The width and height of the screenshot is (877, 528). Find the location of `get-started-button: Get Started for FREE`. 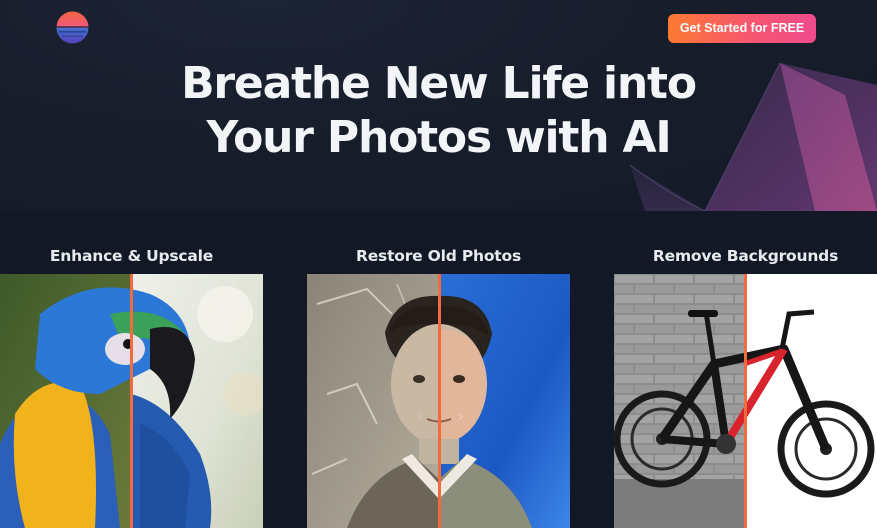

get-started-button: Get Started for FREE is located at coordinates (742, 28).